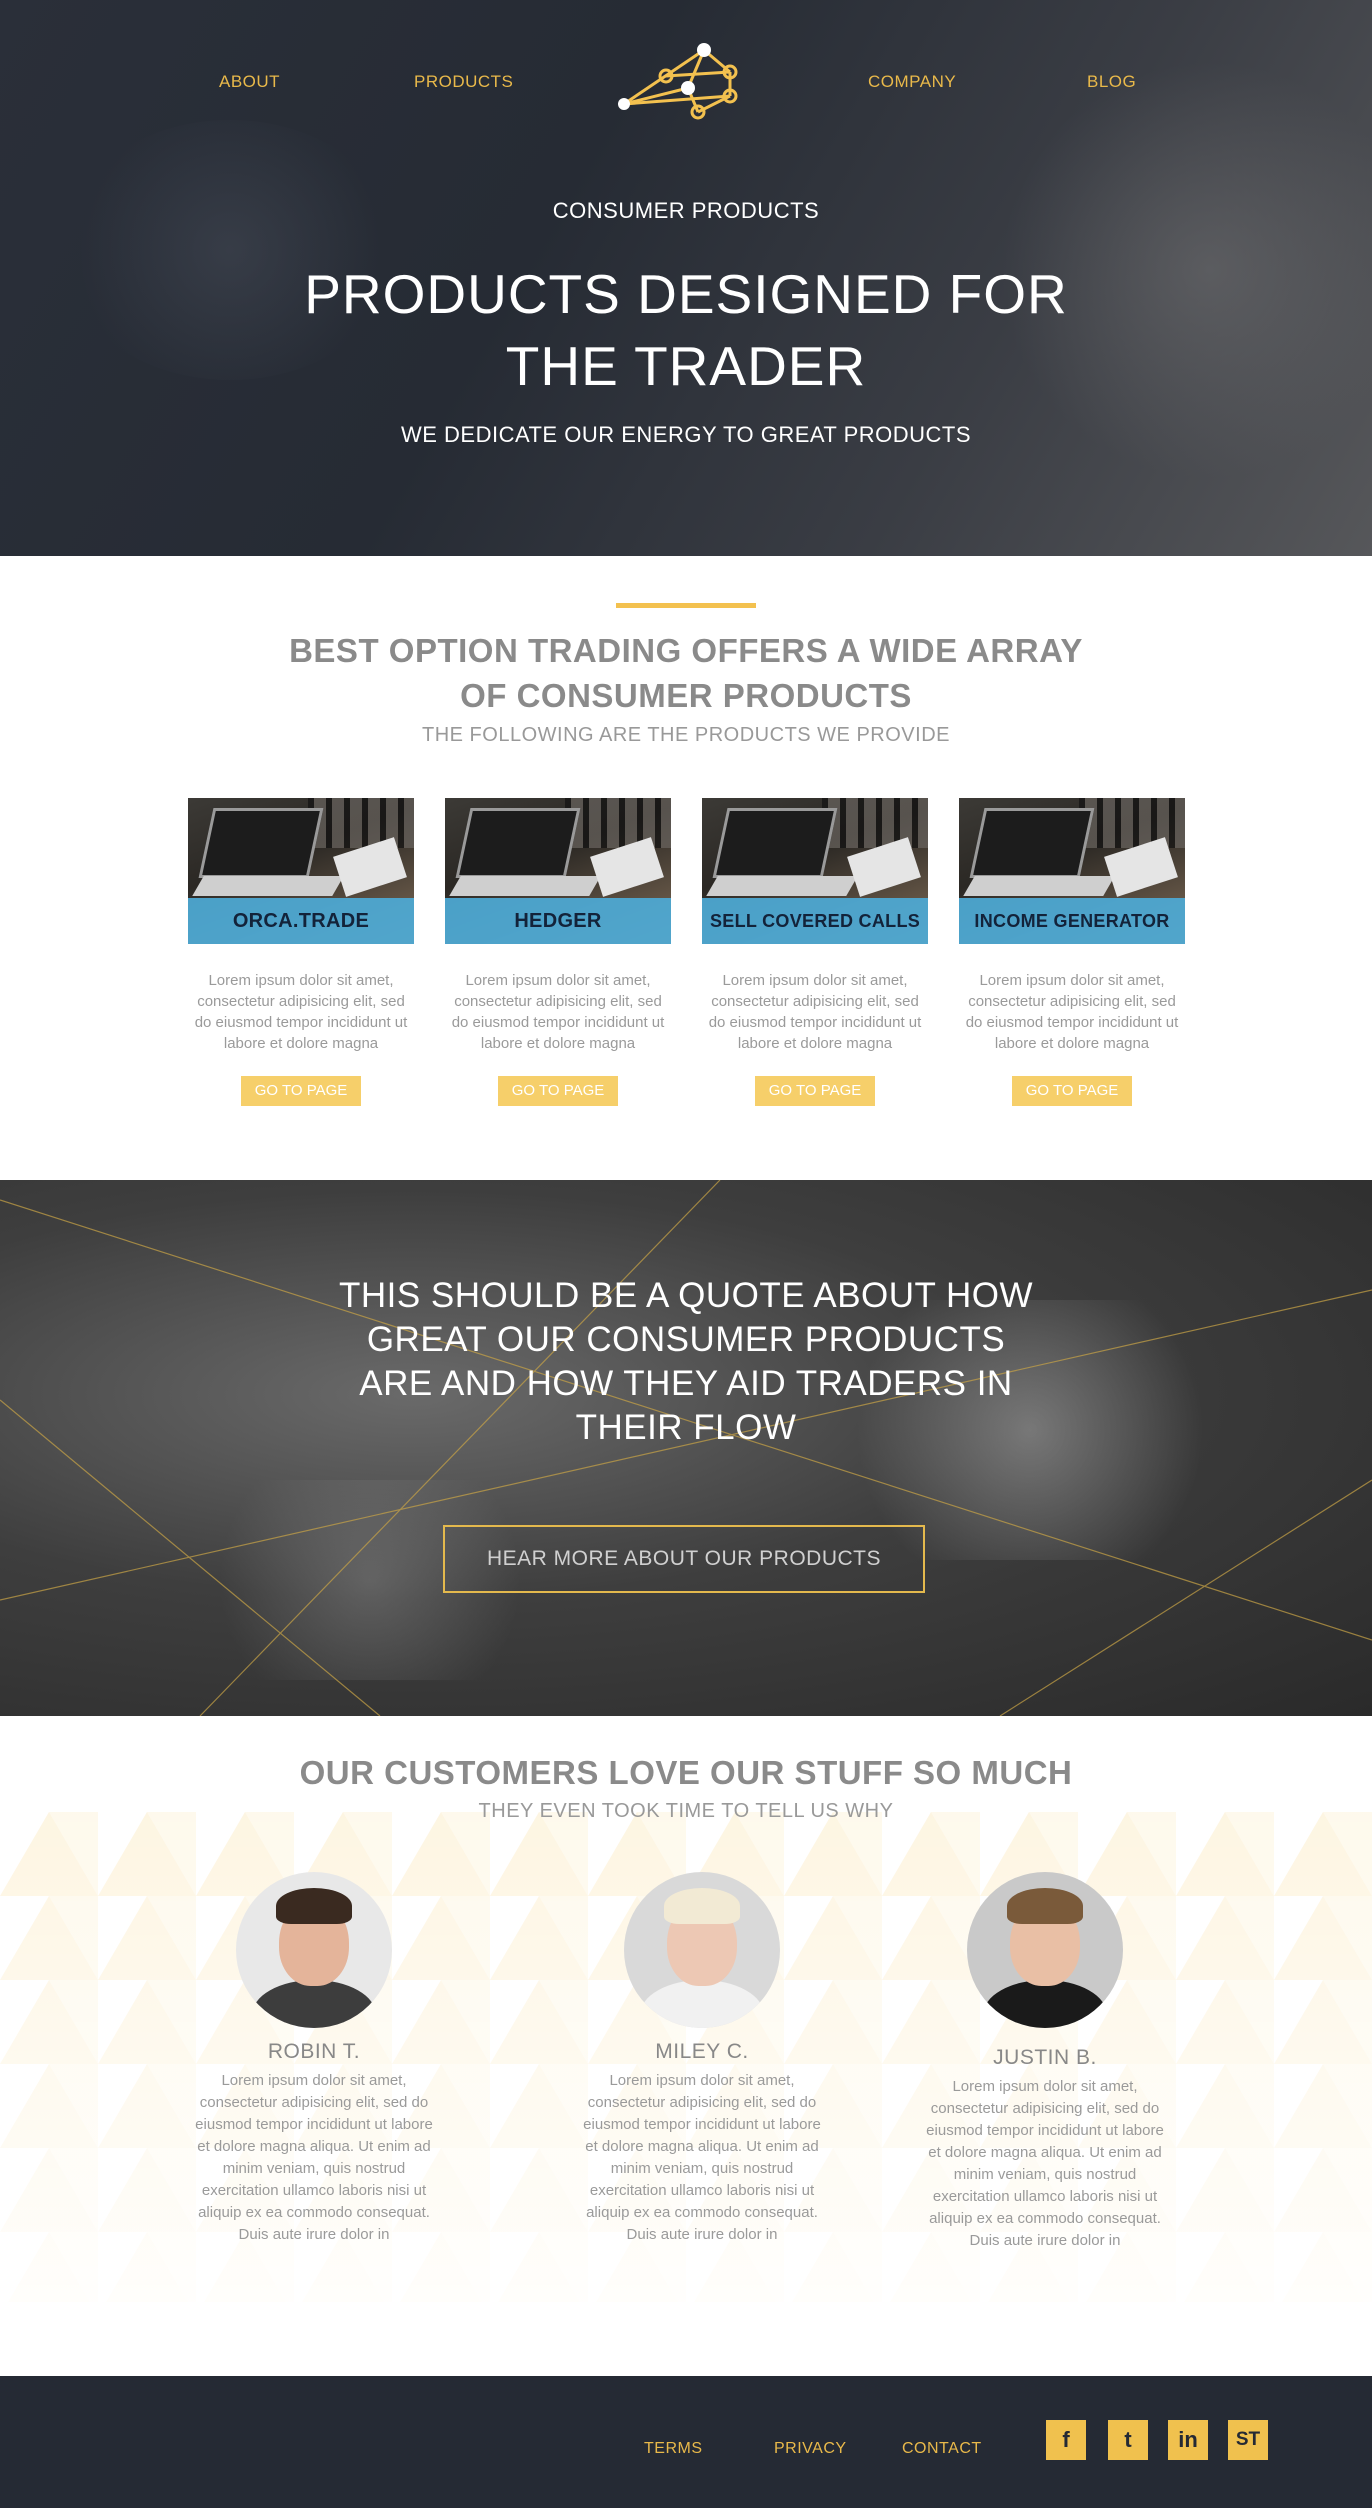  Describe the element at coordinates (686, 330) in the screenshot. I see `hero-title: PRODUCTS DESIGNED FOR THE TRADER` at that location.